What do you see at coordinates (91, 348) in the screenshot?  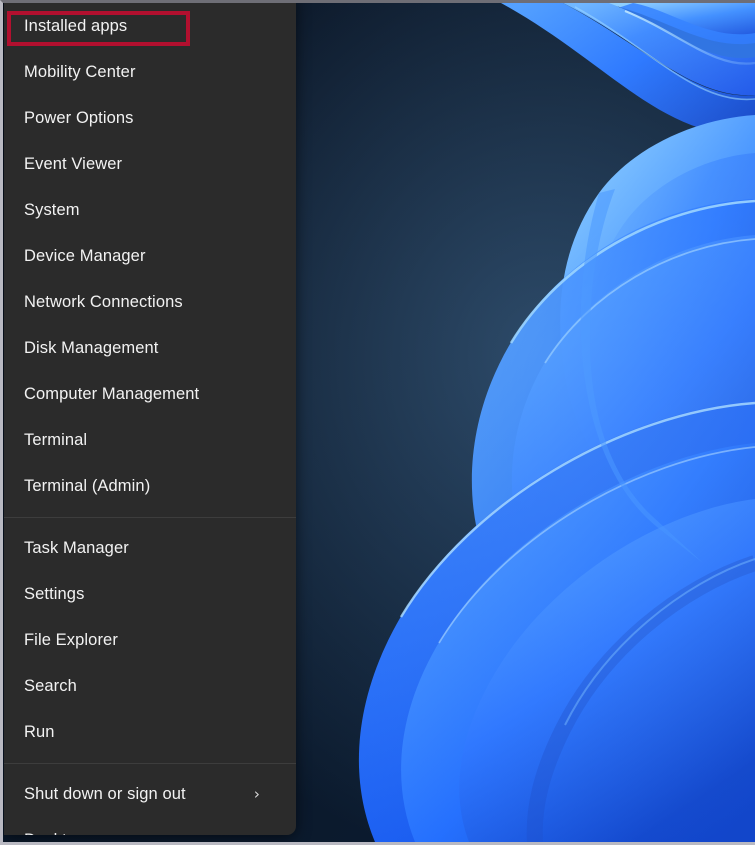 I see `menu-item-label: Disk Management` at bounding box center [91, 348].